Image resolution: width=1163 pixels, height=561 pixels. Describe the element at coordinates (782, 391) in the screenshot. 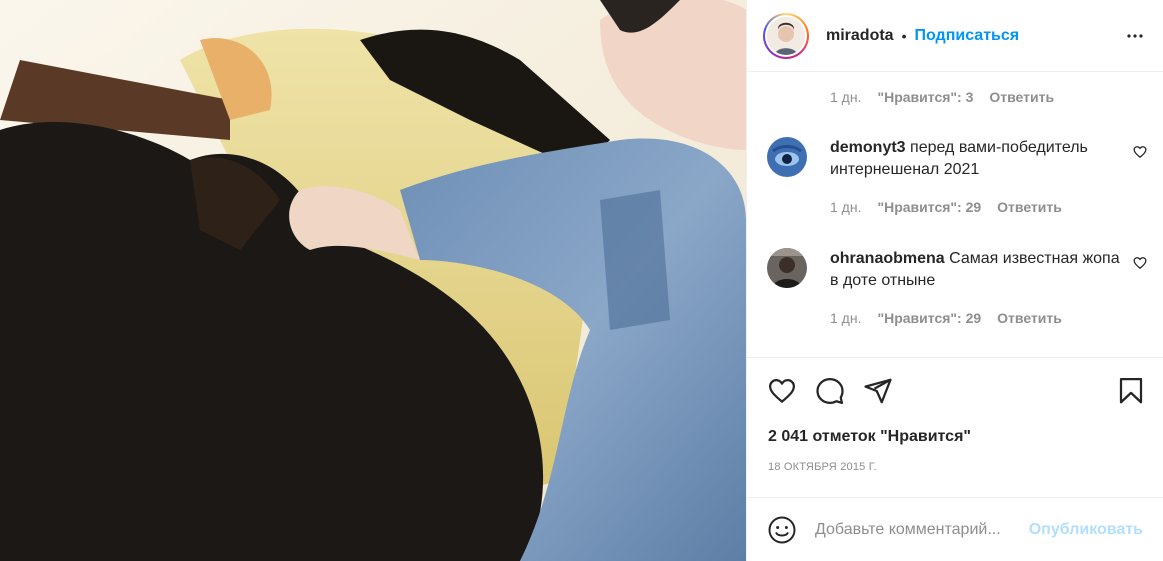

I see `heart-icon` at that location.